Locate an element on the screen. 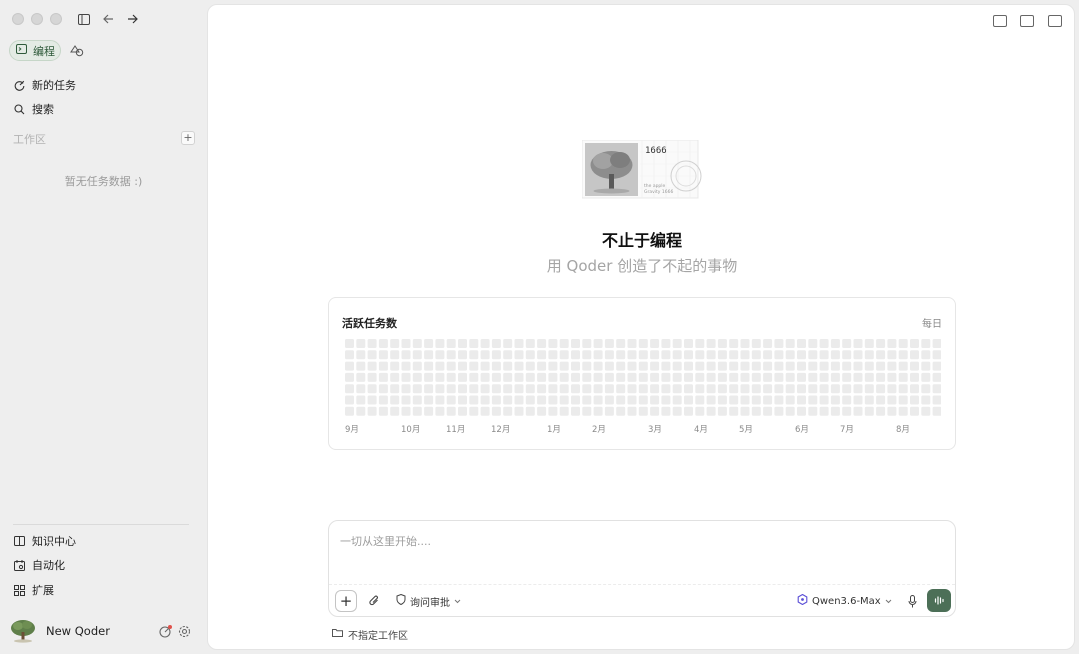  paperclip-icon is located at coordinates (374, 601).